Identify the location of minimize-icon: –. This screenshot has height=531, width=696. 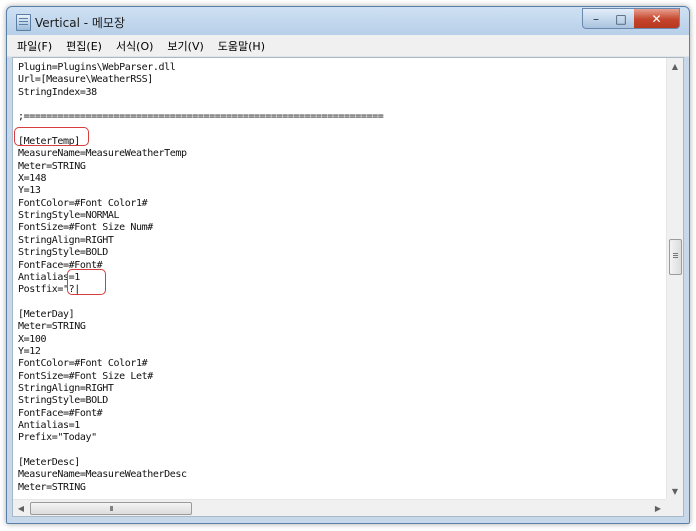
(596, 18).